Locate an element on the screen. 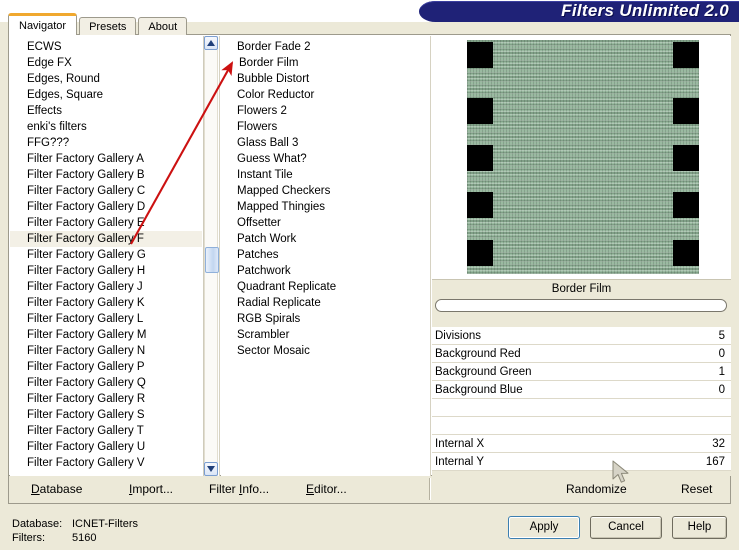 The image size is (739, 550). category-scroll-track is located at coordinates (211, 256).